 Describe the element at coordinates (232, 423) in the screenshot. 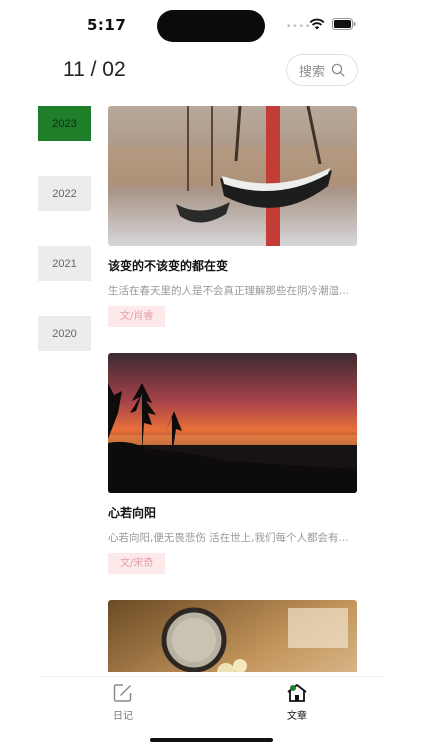

I see `sunset-lake-photo` at that location.